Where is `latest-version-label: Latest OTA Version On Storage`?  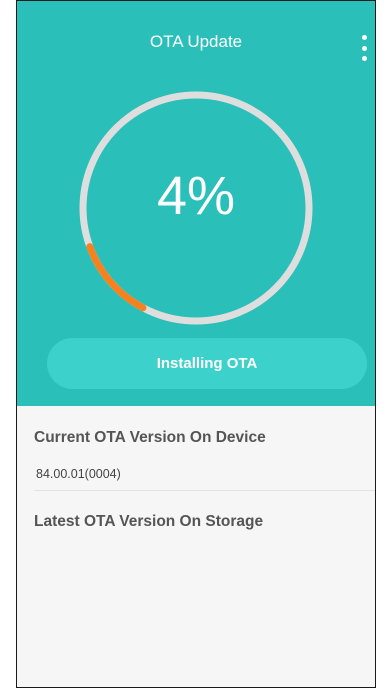
latest-version-label: Latest OTA Version On Storage is located at coordinates (149, 521).